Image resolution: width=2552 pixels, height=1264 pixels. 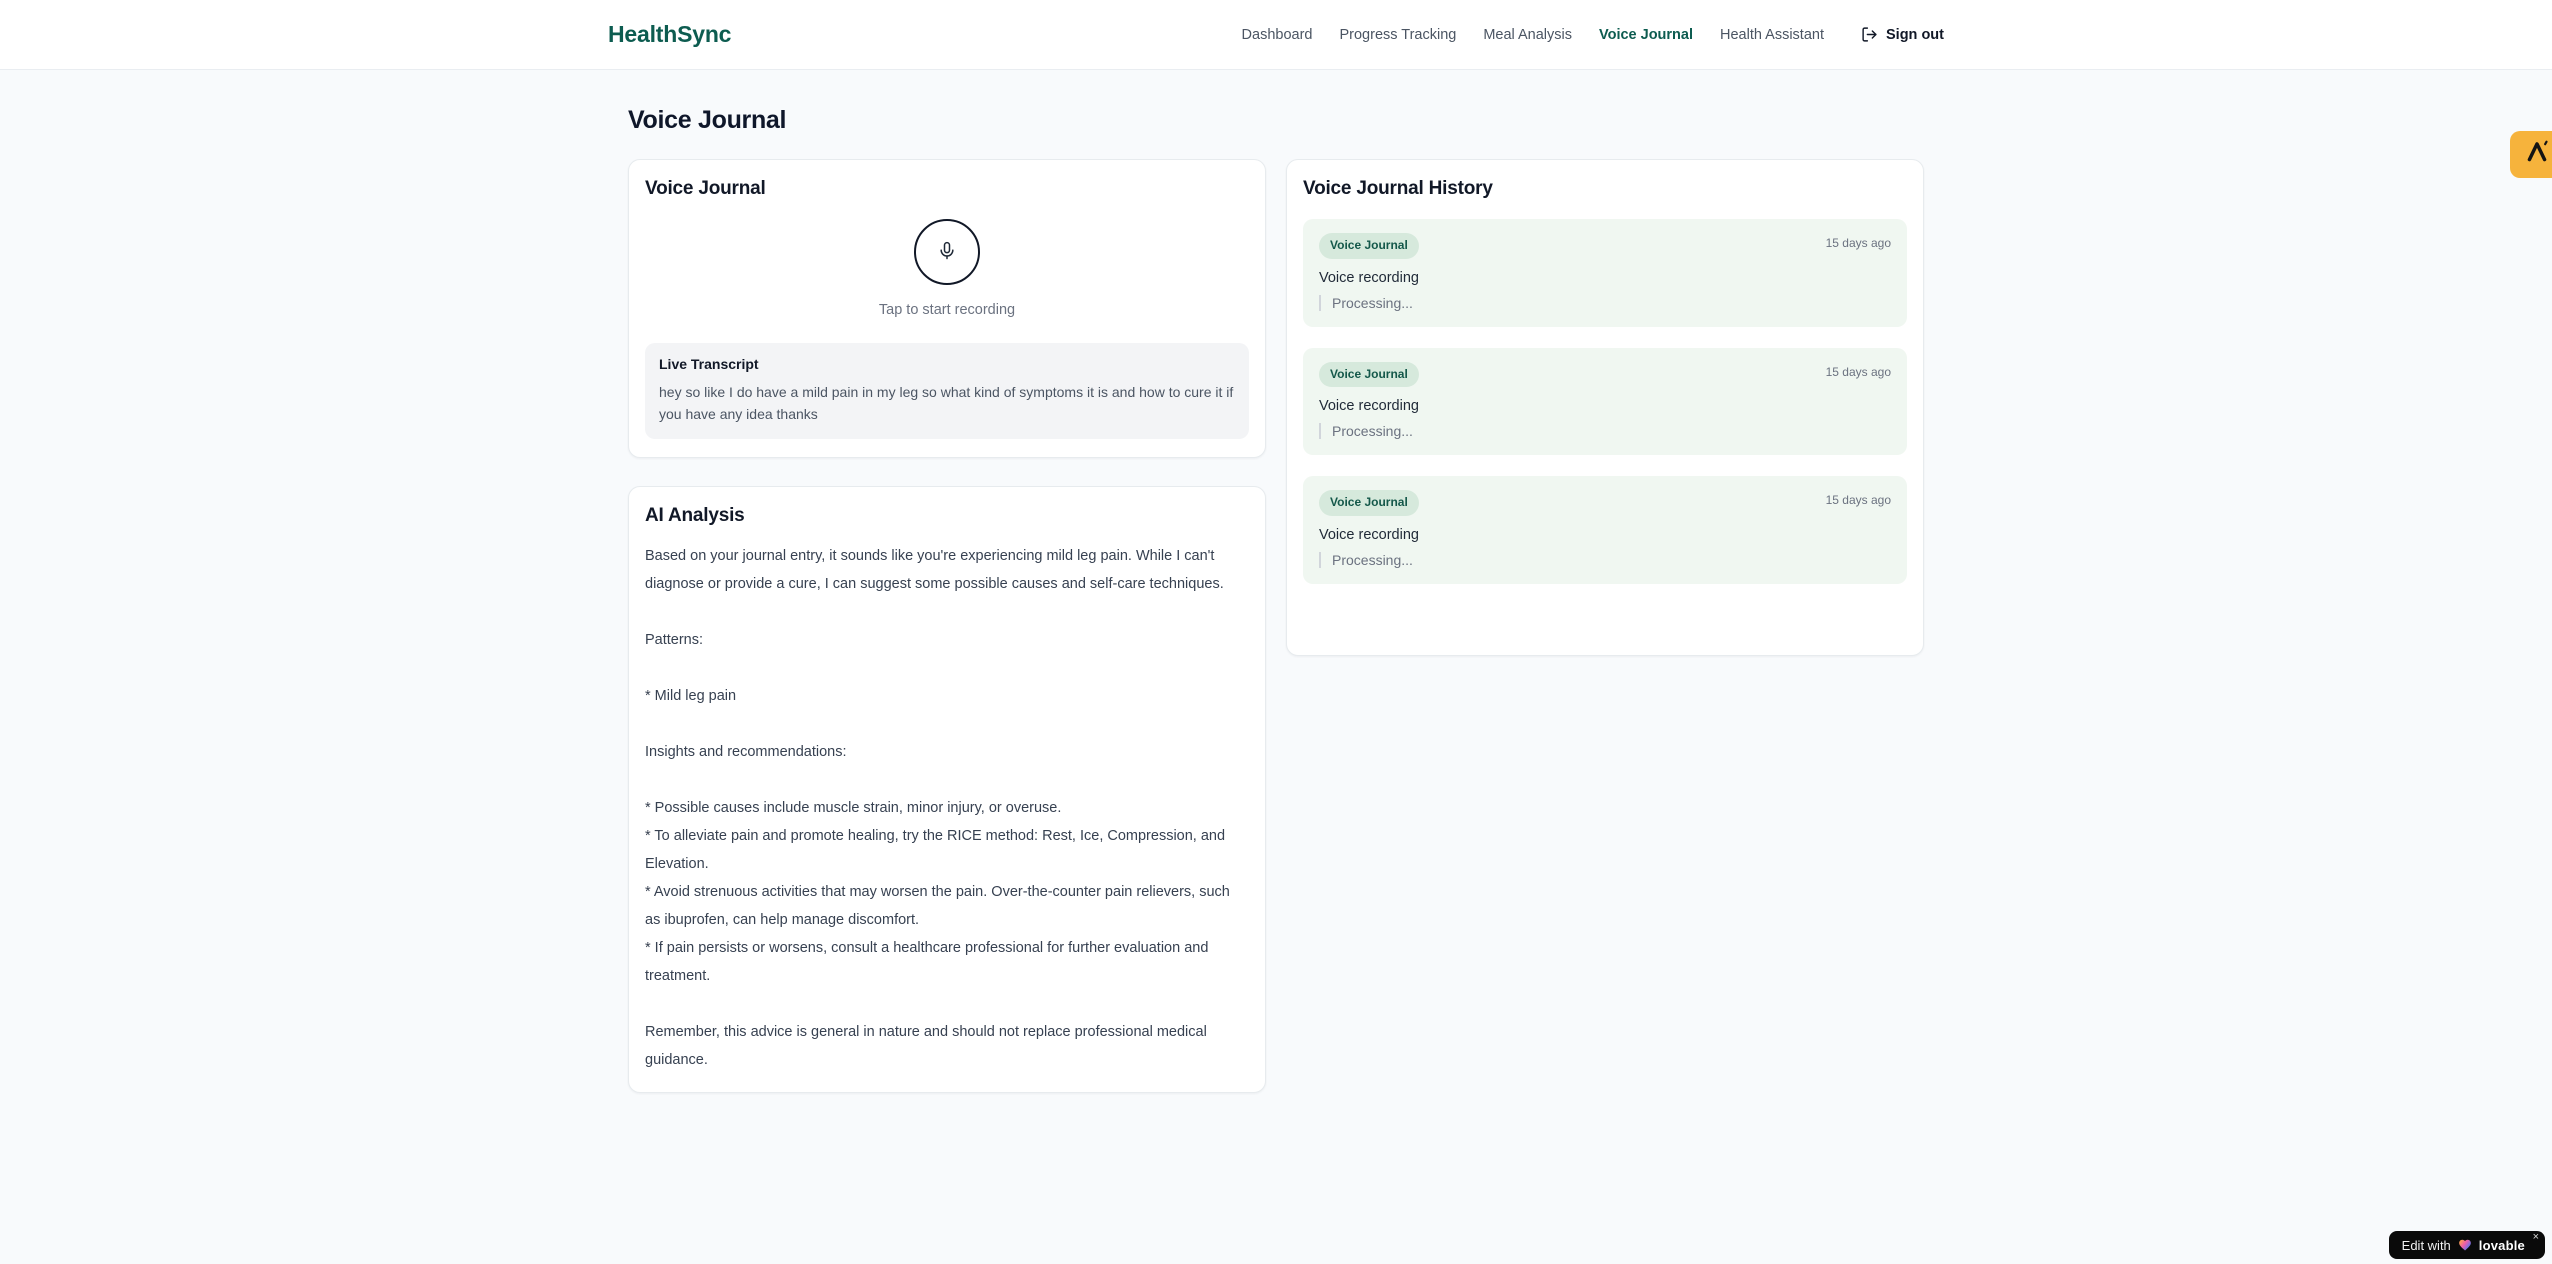 What do you see at coordinates (1772, 35) in the screenshot?
I see `nav-item-health-assistant: Health Assistant` at bounding box center [1772, 35].